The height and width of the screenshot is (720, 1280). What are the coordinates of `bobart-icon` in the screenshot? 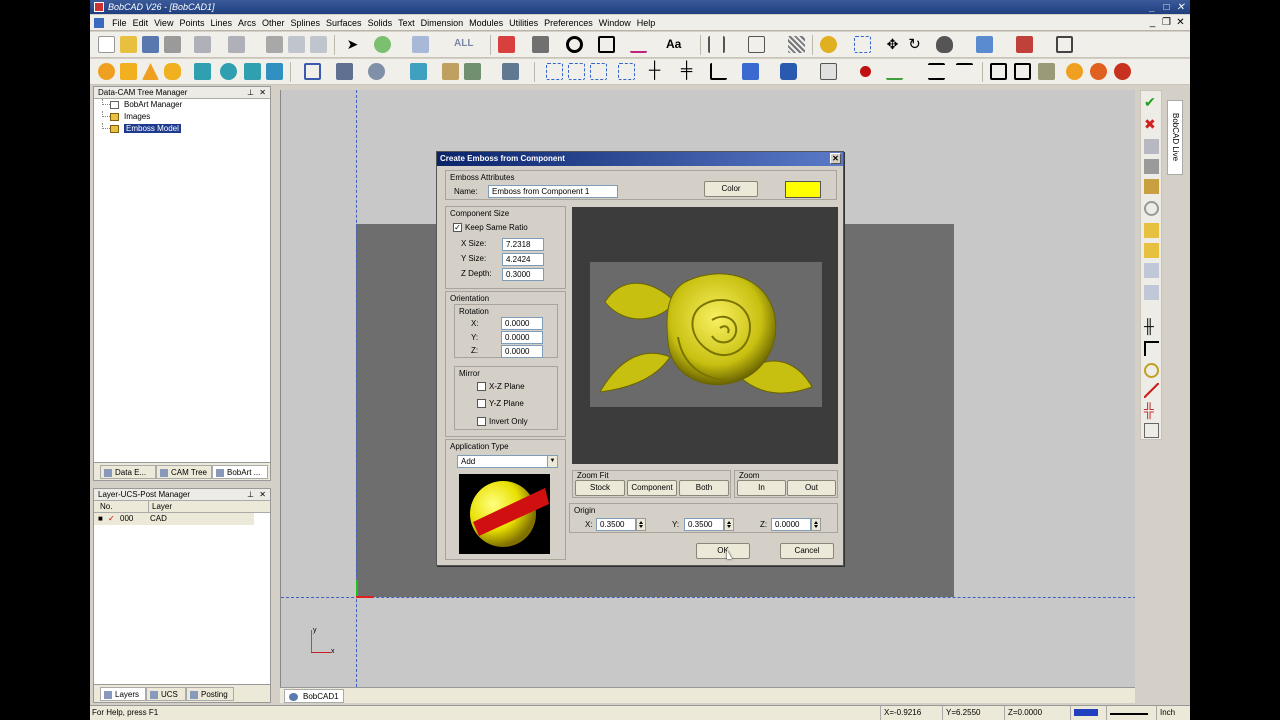 It's located at (1074, 71).